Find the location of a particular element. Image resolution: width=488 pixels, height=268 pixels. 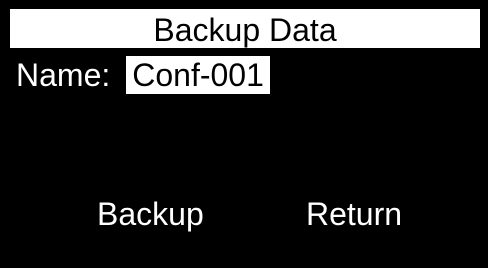

return-button: Return is located at coordinates (354, 214).